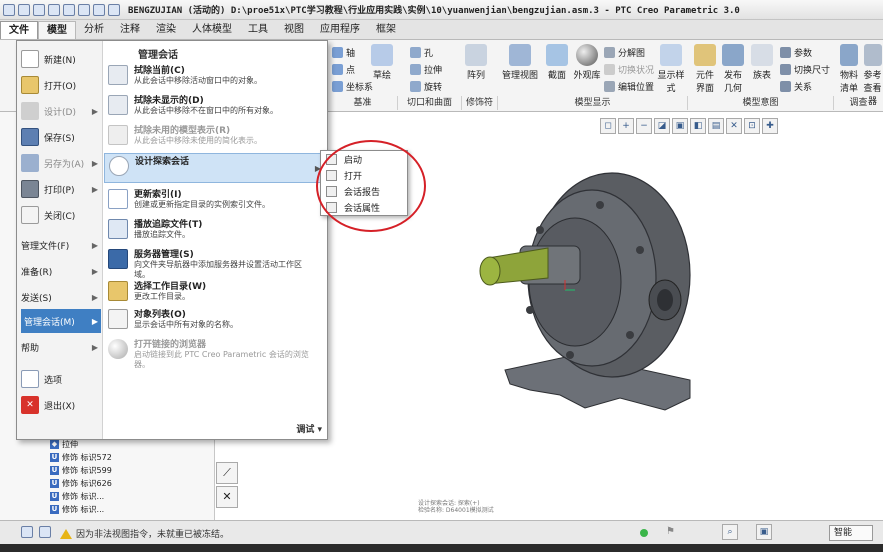 The height and width of the screenshot is (552, 883). I want to click on toggle-state-button: 切换状况, so click(629, 69).